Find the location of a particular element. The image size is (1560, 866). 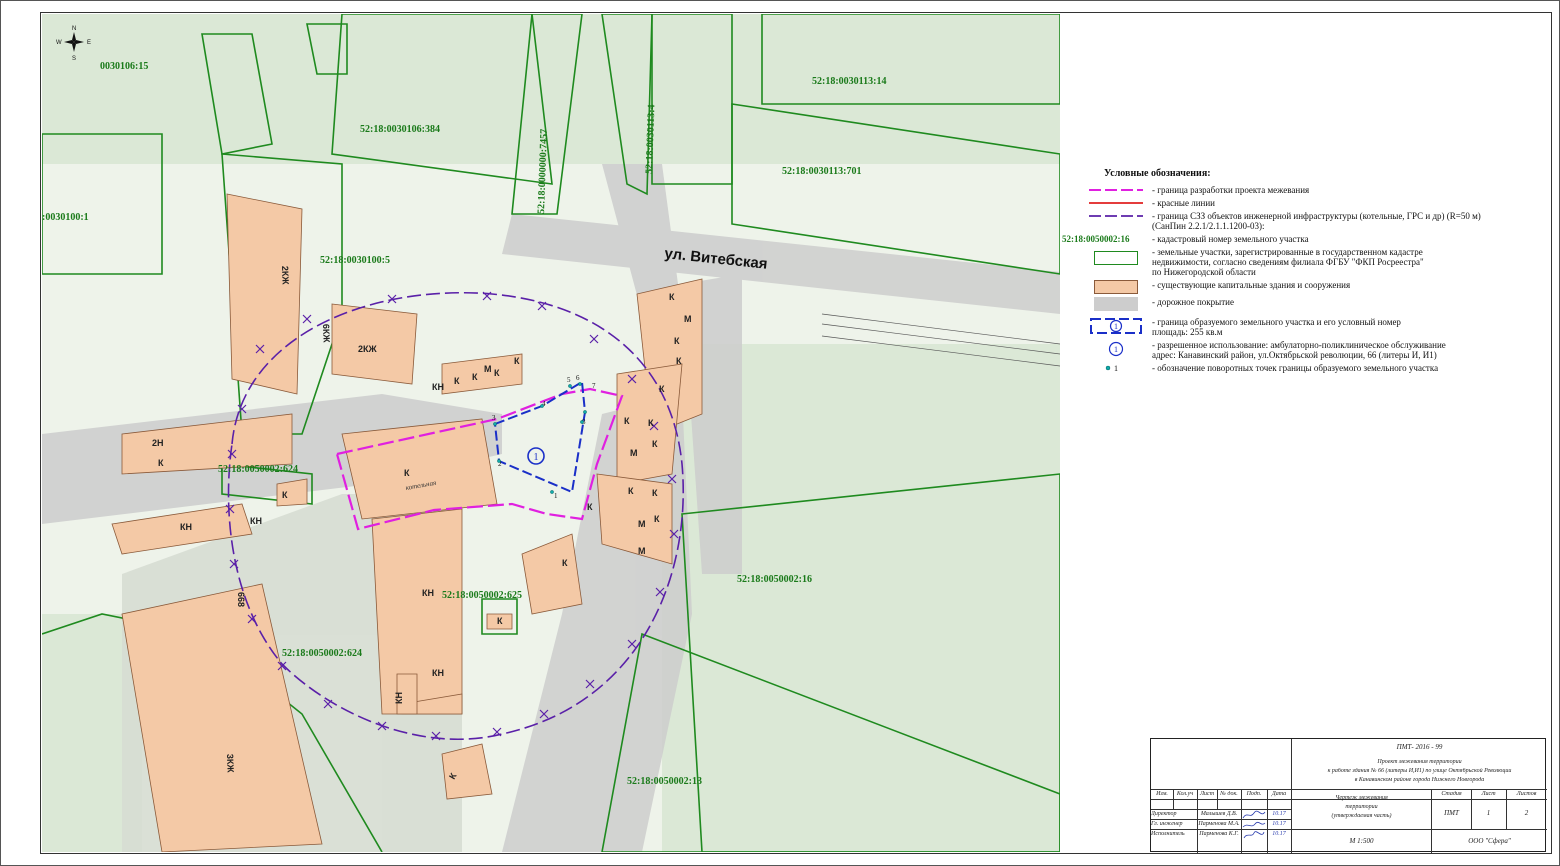

cadastral-label-12: 52:18:0050002:13 is located at coordinates (664, 781).